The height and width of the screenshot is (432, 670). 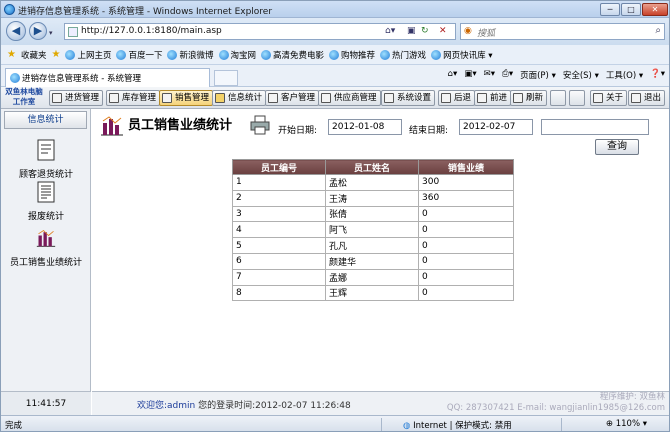 I want to click on forward-arrow-icon: ▶, so click(x=38, y=31).